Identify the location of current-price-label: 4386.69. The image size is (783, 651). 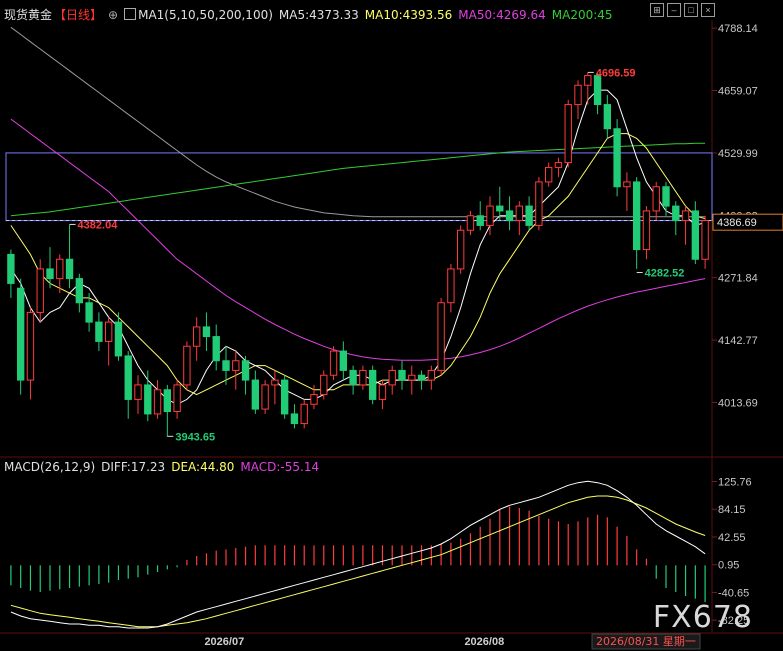
(737, 223).